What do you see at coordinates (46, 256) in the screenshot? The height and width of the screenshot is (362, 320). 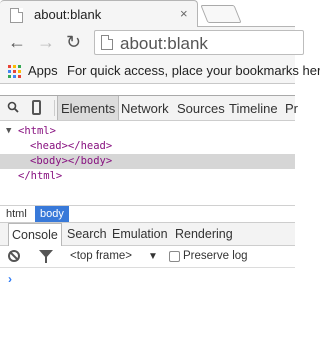 I see `filter-icon` at bounding box center [46, 256].